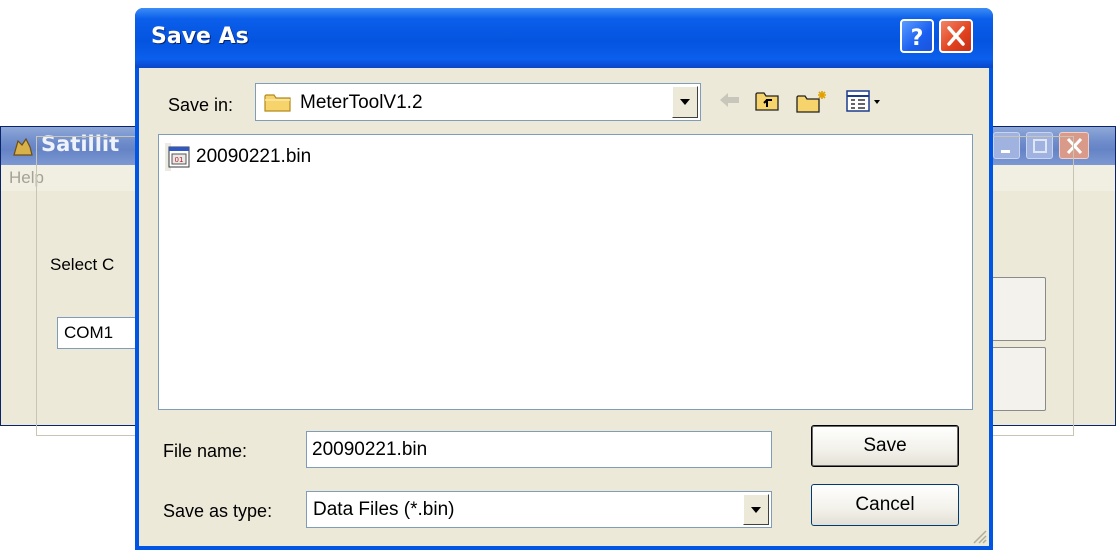  Describe the element at coordinates (23, 146) in the screenshot. I see `app-icon` at that location.